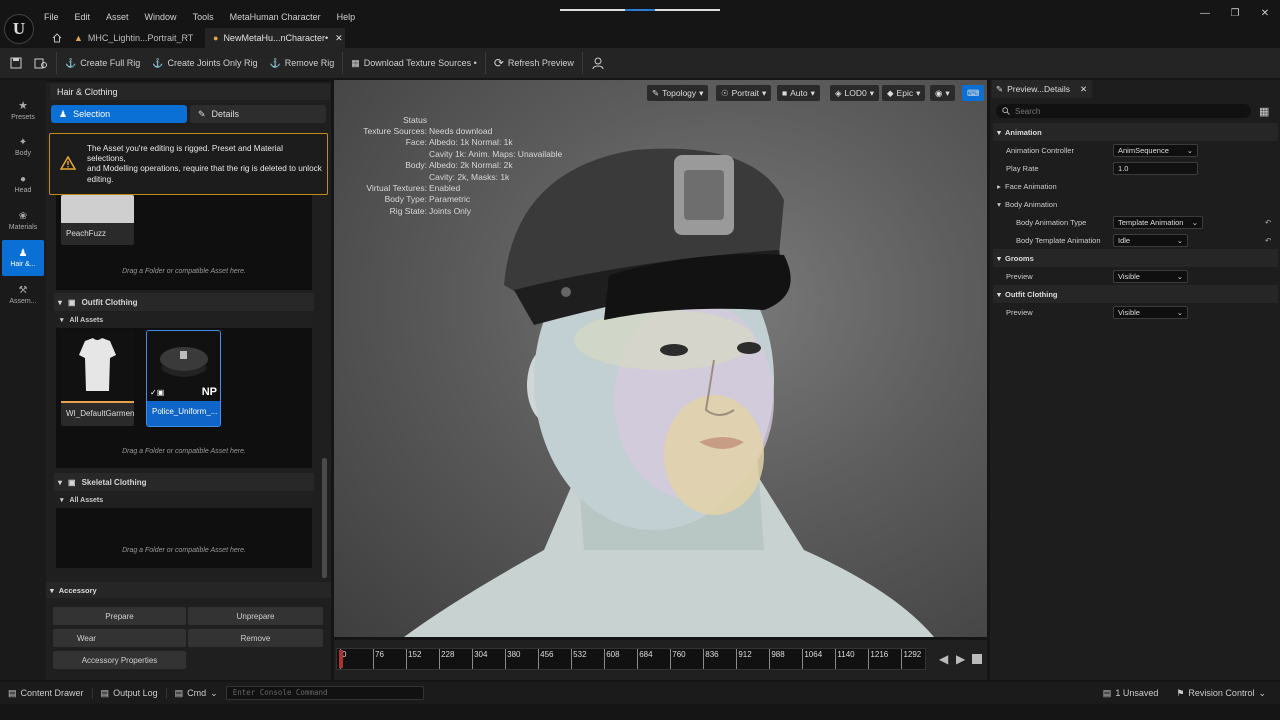  I want to click on outfit-all-assets: ▾ All Assets, so click(184, 320).